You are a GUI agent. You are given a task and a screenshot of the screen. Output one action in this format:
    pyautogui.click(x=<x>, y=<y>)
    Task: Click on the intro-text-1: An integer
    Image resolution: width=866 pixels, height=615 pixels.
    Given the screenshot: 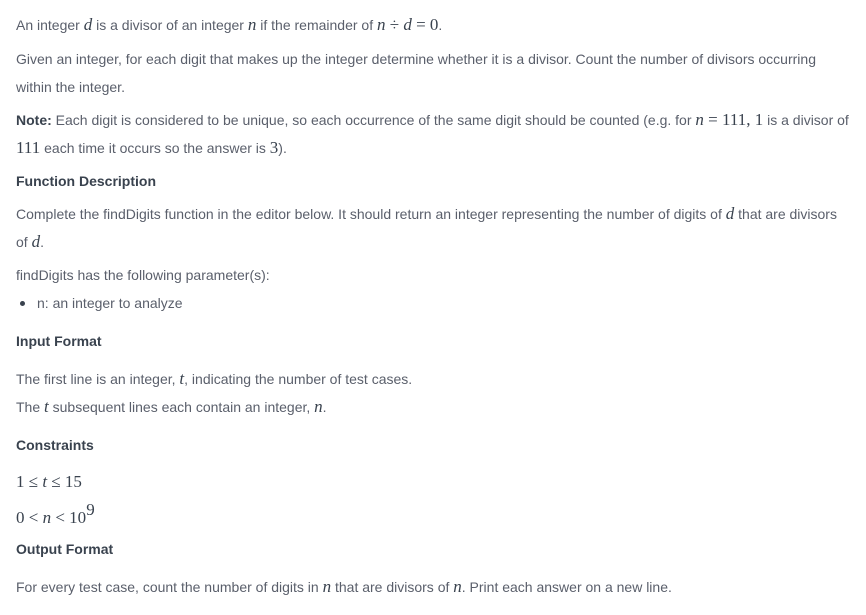 What is the action you would take?
    pyautogui.click(x=50, y=25)
    